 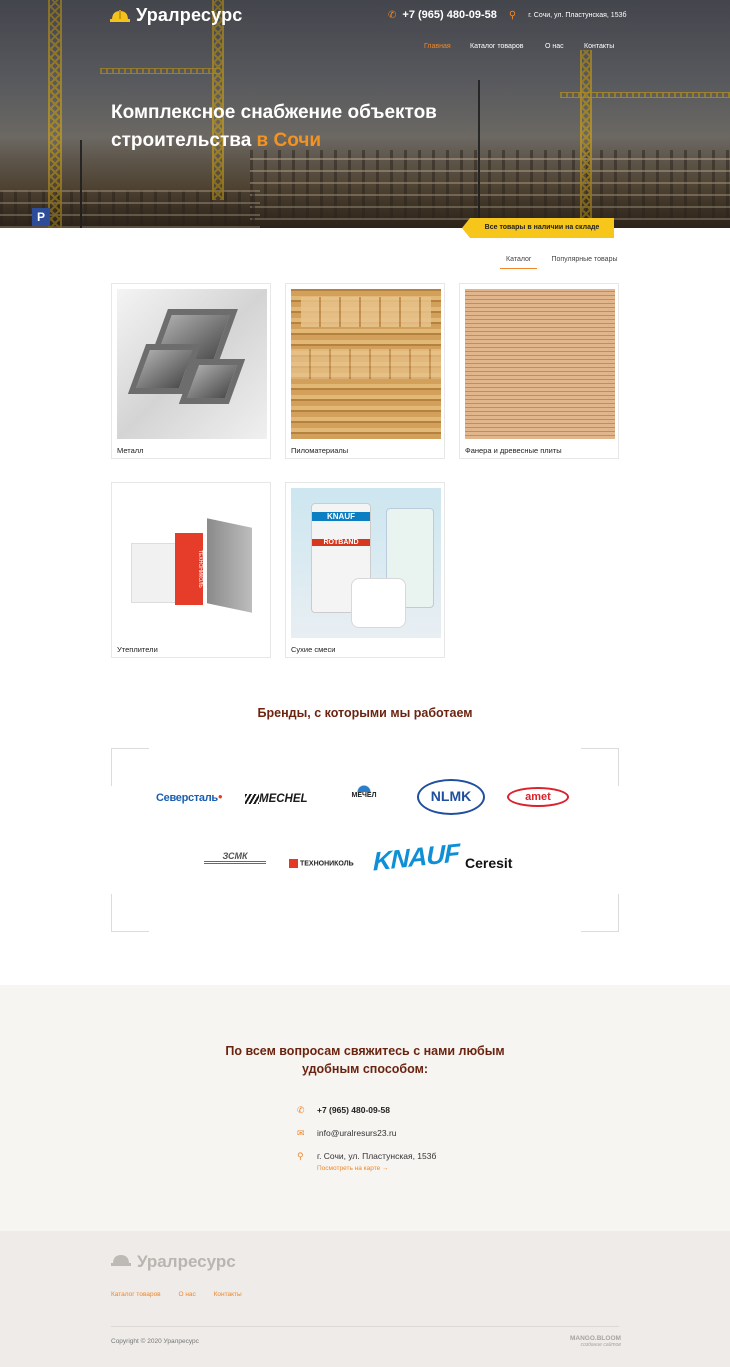 I want to click on catalog-card-insulation: ТЕХНОНИКОЛЬ Утеплители, so click(x=191, y=570).